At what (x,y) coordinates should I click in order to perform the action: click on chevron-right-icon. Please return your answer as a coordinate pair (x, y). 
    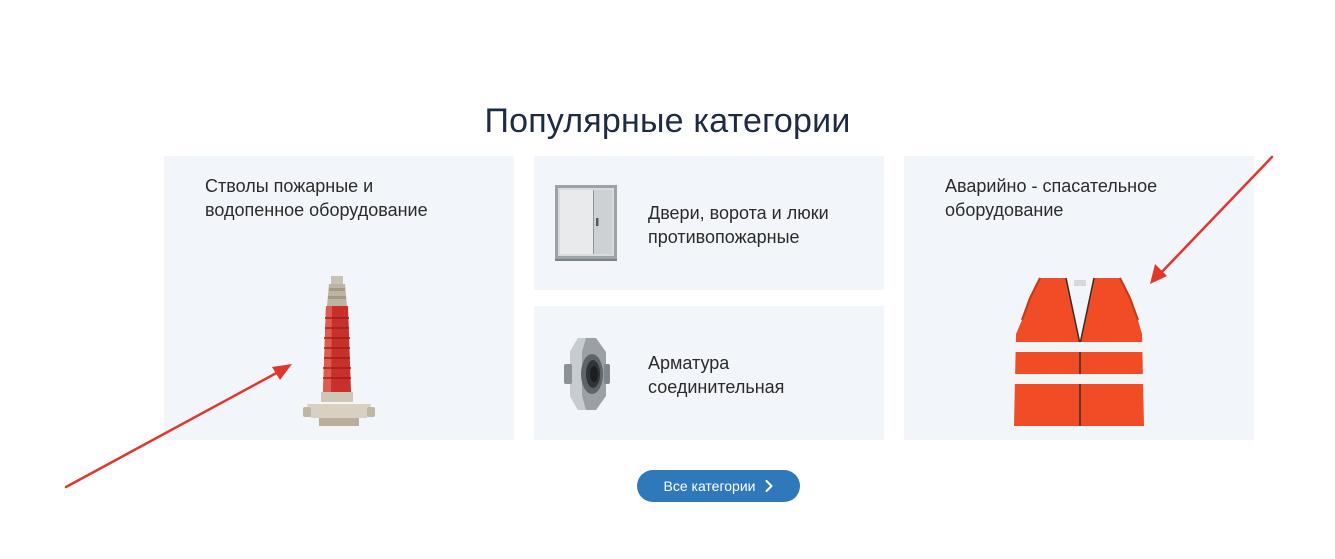
    Looking at the image, I should click on (769, 486).